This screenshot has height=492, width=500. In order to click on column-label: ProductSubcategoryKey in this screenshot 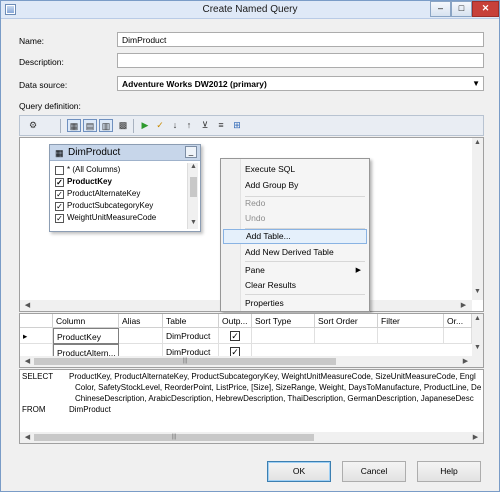, I will do `click(110, 205)`.